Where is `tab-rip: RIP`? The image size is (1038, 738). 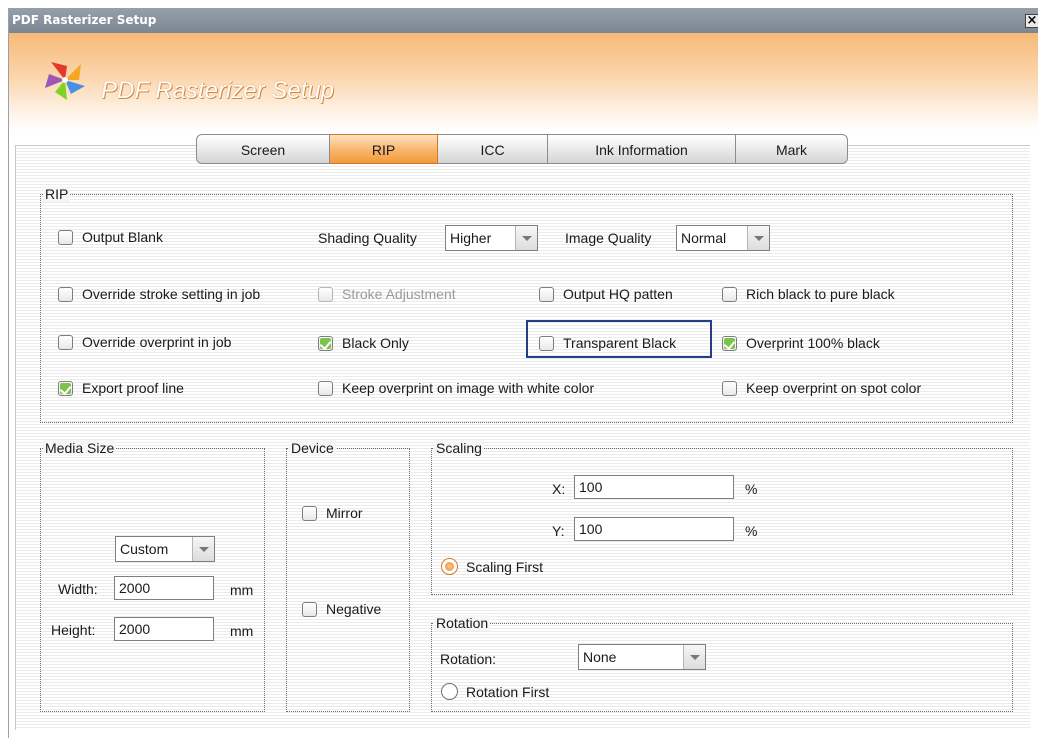
tab-rip: RIP is located at coordinates (384, 149).